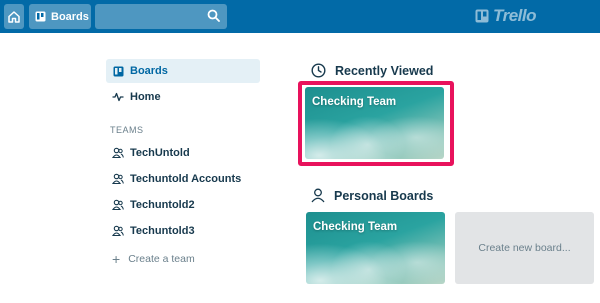  What do you see at coordinates (300, 16) in the screenshot?
I see `header-bar: Boards Trello` at bounding box center [300, 16].